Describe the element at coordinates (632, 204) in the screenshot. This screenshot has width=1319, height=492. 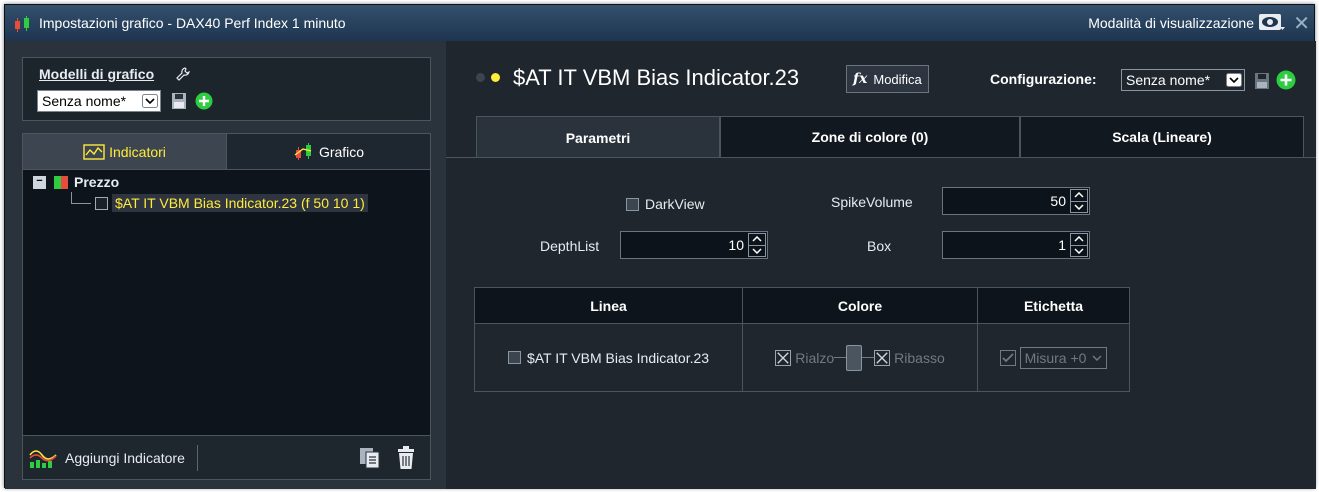
I see `darkview-checkbox` at that location.